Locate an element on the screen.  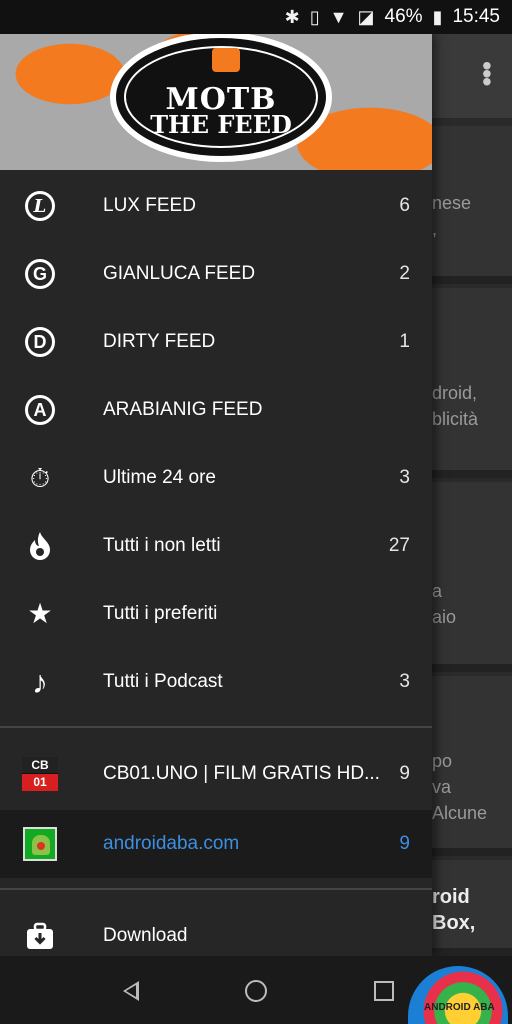
drawer-item-last-24h: ⏱ Ultime 24 ore 3 is located at coordinates (216, 478).